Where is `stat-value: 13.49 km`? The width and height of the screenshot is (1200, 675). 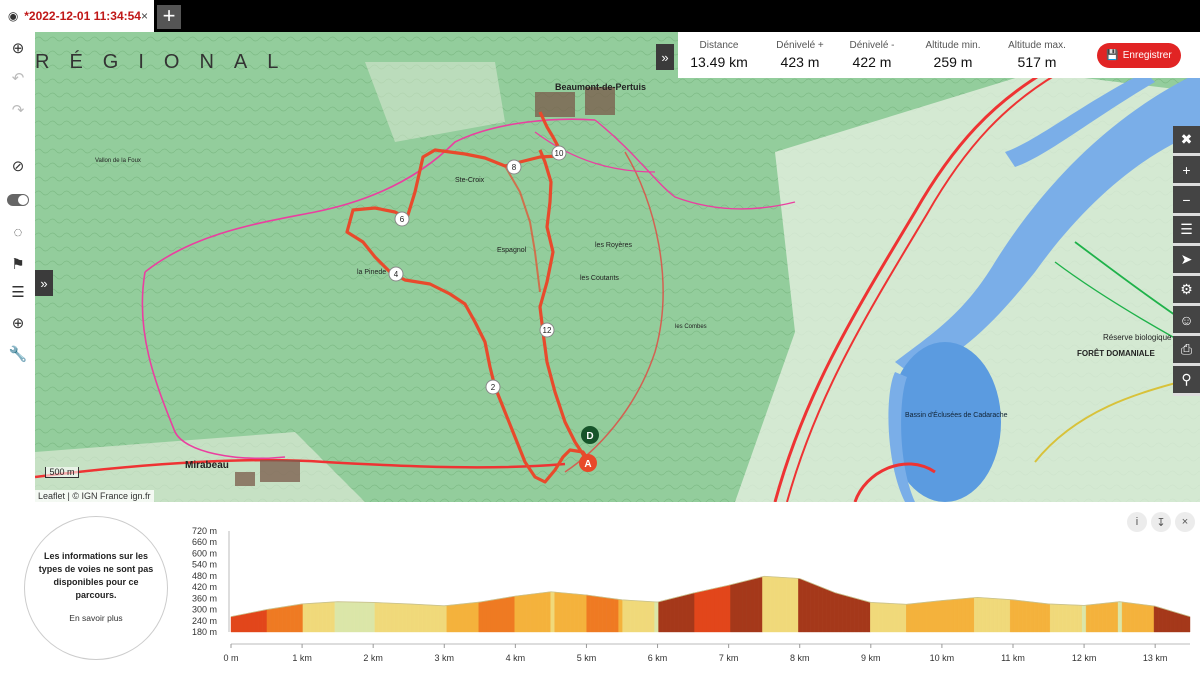 stat-value: 13.49 km is located at coordinates (719, 62).